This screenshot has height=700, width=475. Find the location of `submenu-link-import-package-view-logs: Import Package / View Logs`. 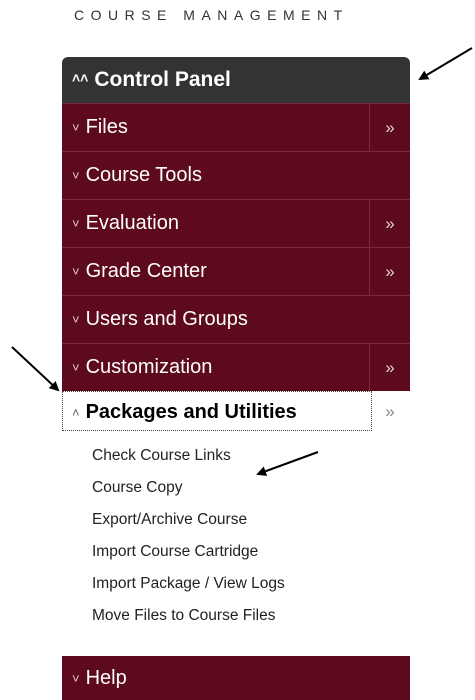

submenu-link-import-package-view-logs: Import Package / View Logs is located at coordinates (251, 587).